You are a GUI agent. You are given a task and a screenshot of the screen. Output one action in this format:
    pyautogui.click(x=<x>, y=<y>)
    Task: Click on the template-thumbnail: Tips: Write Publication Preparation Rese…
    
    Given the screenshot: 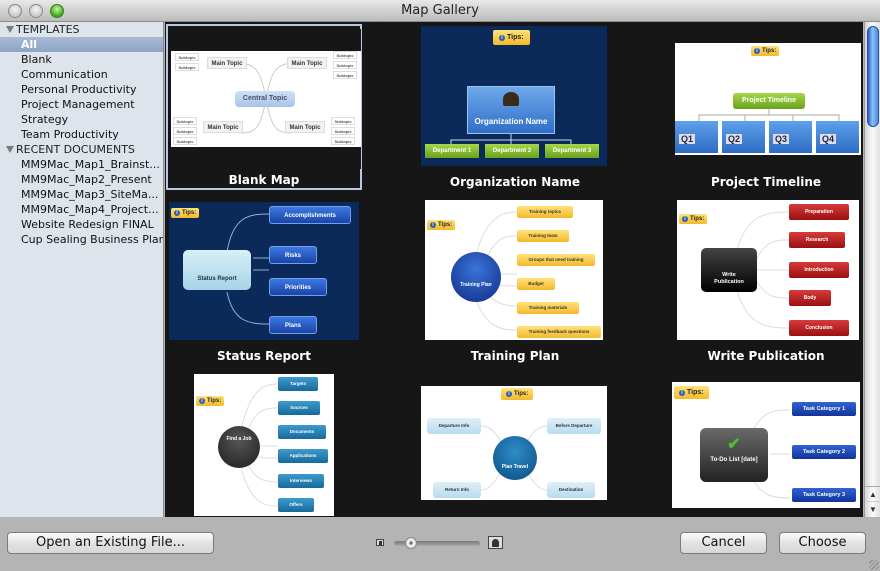 What is the action you would take?
    pyautogui.click(x=768, y=270)
    